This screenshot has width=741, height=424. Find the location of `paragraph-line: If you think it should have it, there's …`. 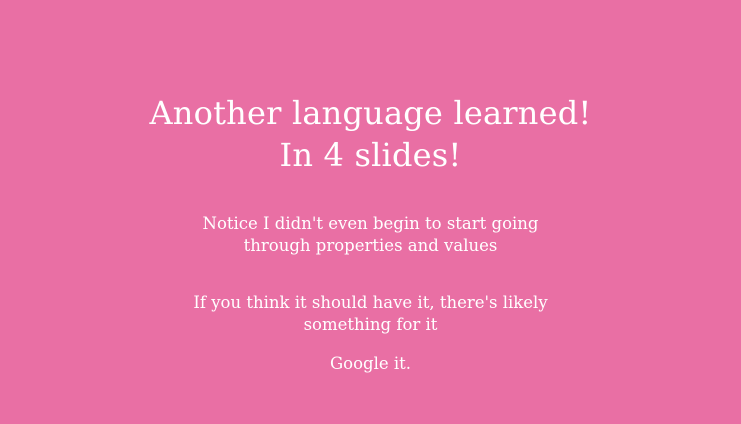

paragraph-line: If you think it should have it, there's … is located at coordinates (370, 302).